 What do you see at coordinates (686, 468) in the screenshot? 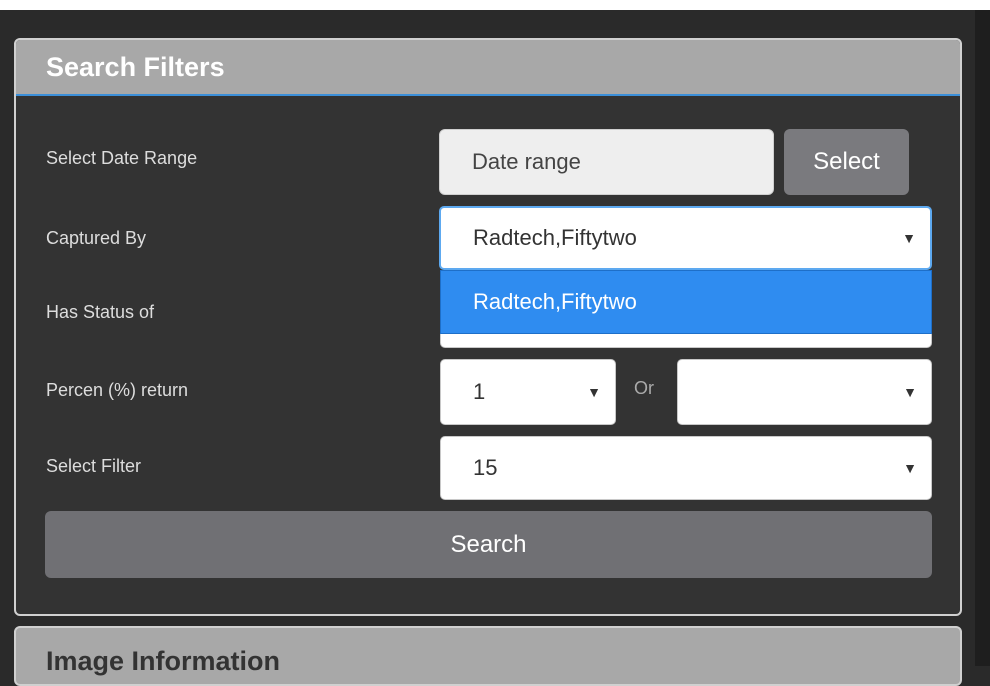
I see `select-filter-select: 15 ▼` at bounding box center [686, 468].